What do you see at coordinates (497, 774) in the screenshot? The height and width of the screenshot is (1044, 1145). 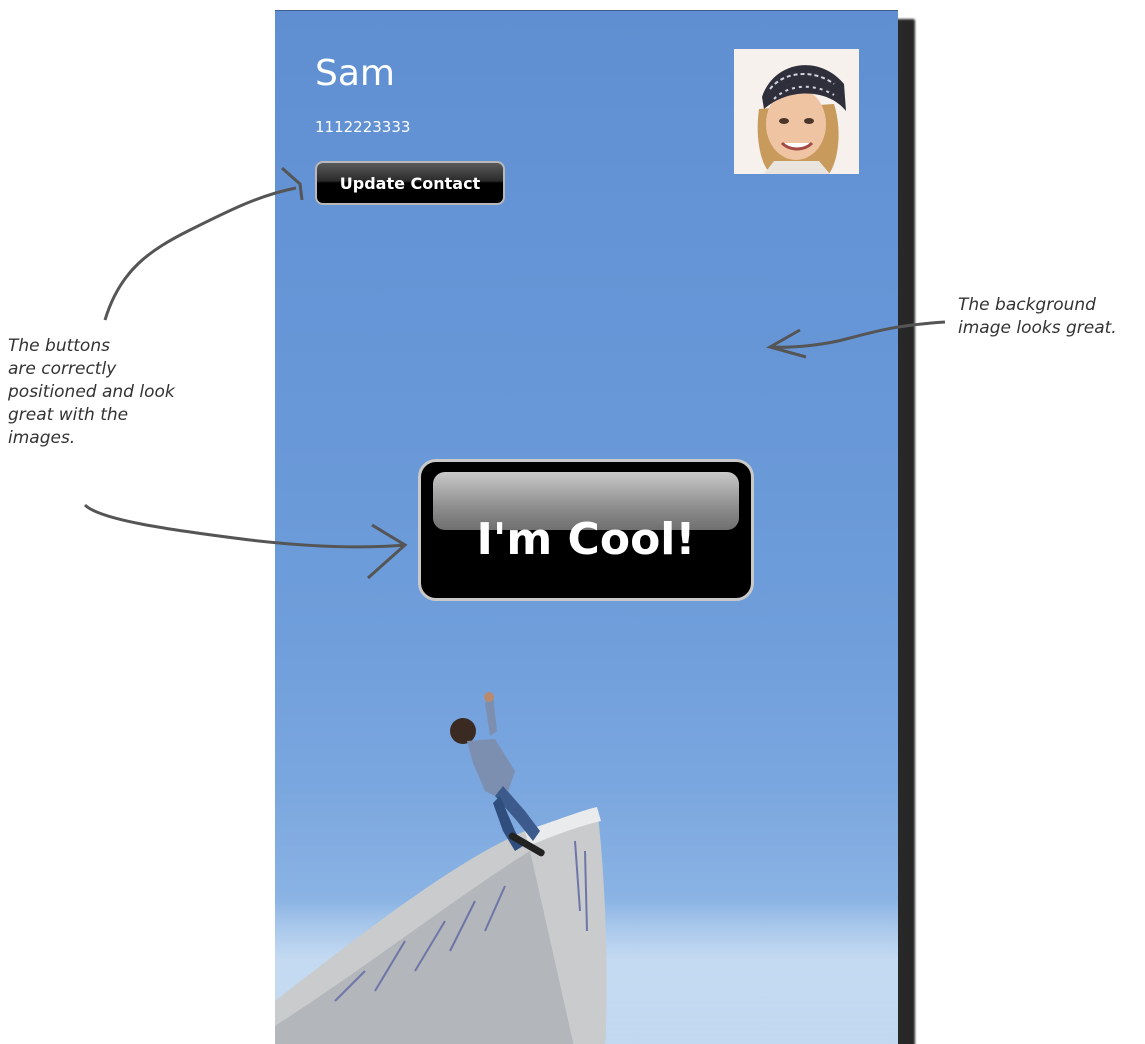 I see `skater` at bounding box center [497, 774].